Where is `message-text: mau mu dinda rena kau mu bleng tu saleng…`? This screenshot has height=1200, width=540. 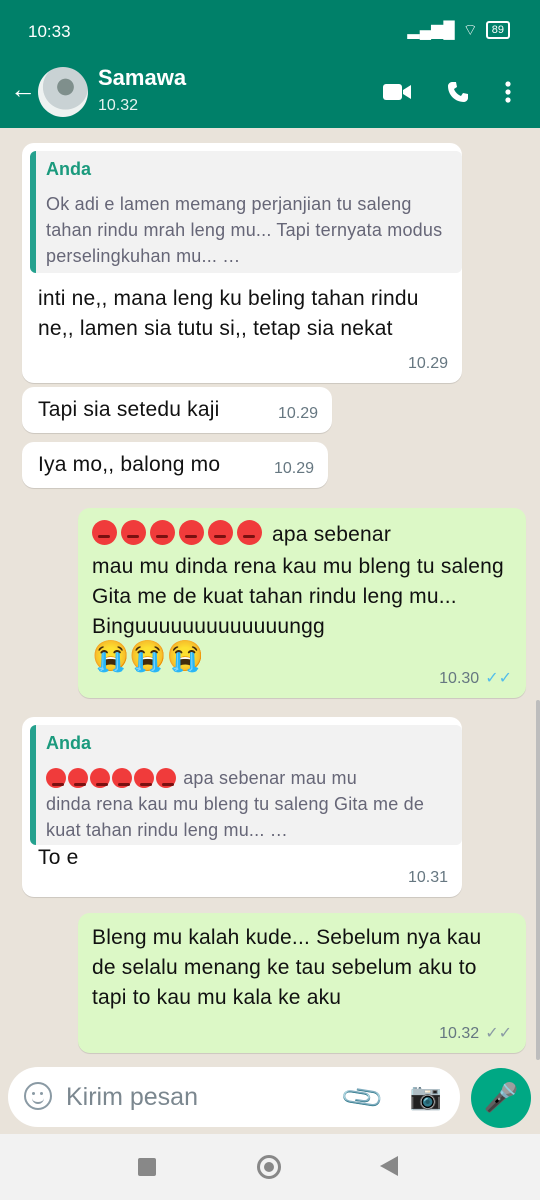
message-text: mau mu dinda rena kau mu bleng tu saleng… is located at coordinates (298, 596).